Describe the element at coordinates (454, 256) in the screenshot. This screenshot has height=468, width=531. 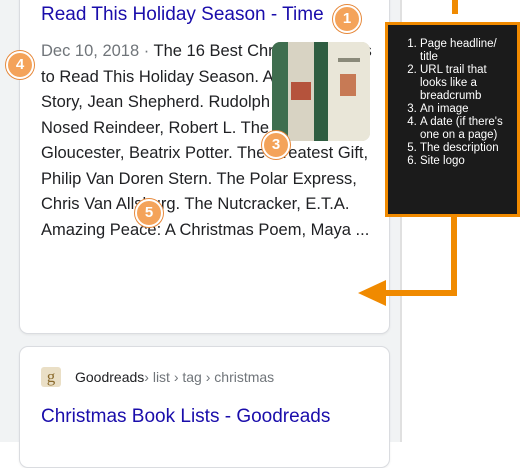
I see `annotation-connector-down` at that location.